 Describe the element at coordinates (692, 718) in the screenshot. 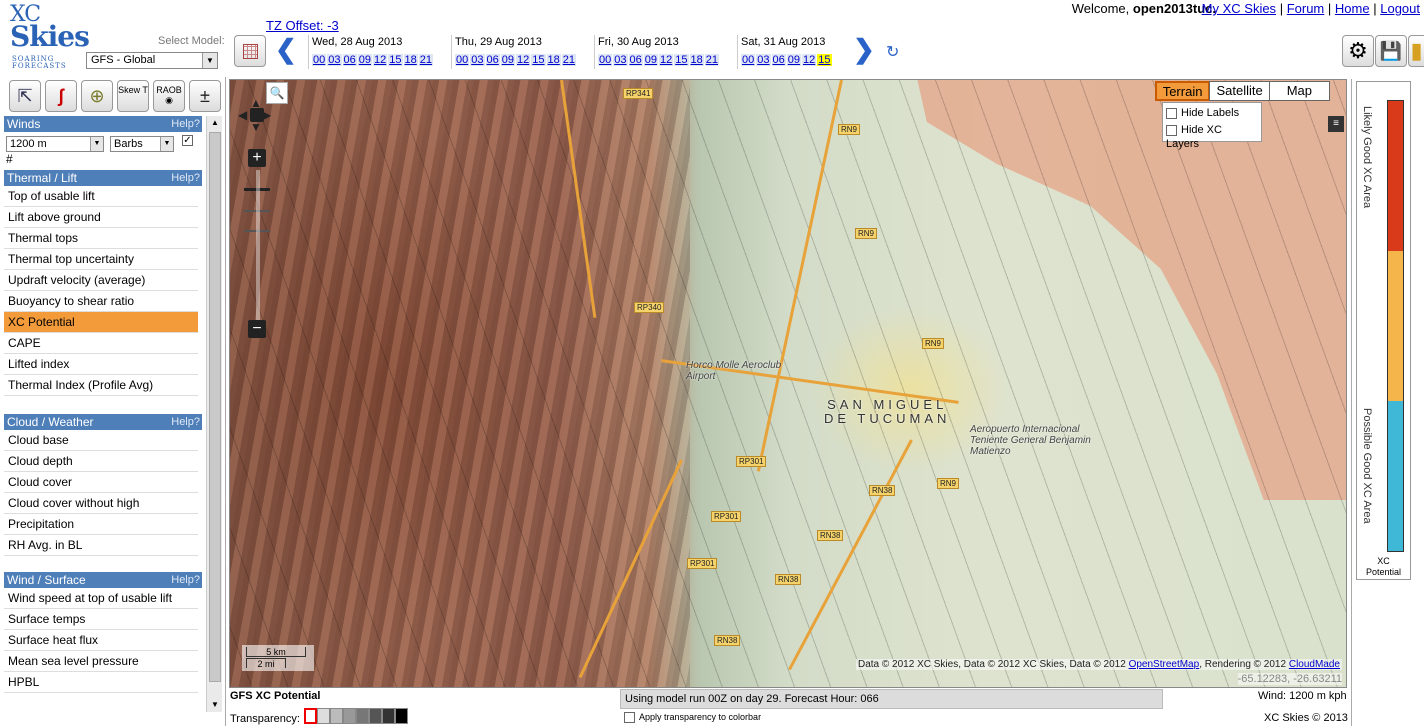

I see `apply-transparency-option: Apply transparency to colorbar` at that location.